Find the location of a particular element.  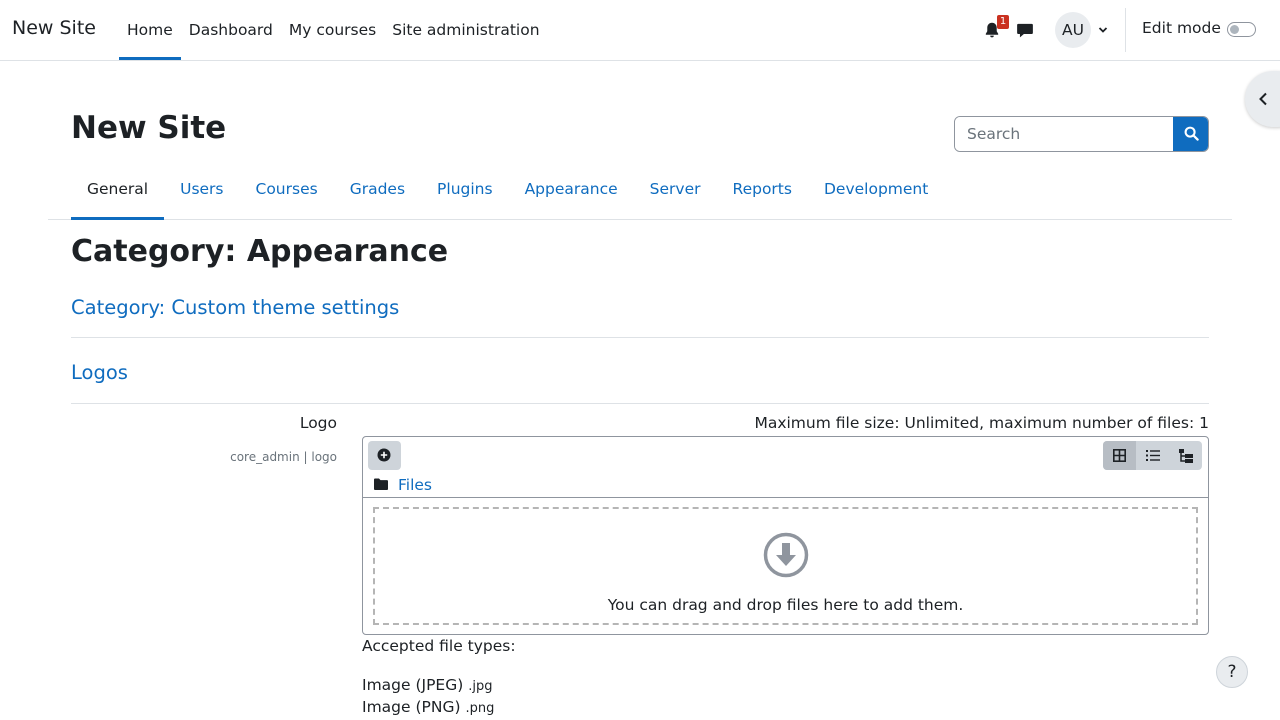

user-avatar: AU is located at coordinates (1073, 30).